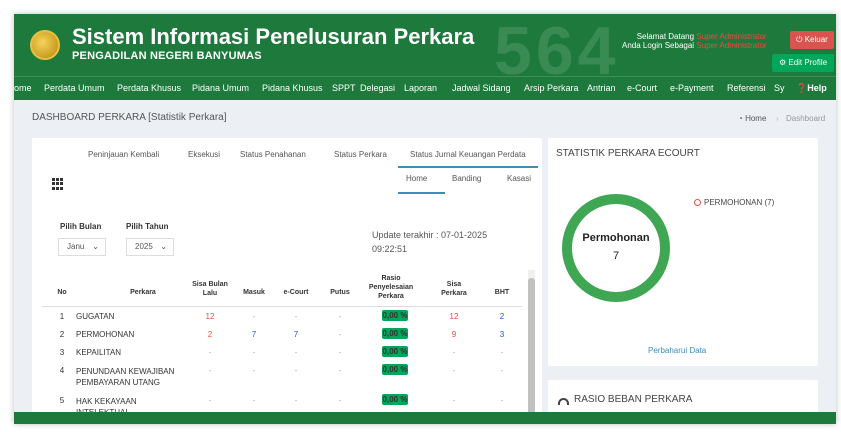  Describe the element at coordinates (425, 418) in the screenshot. I see `footer-strip` at that location.